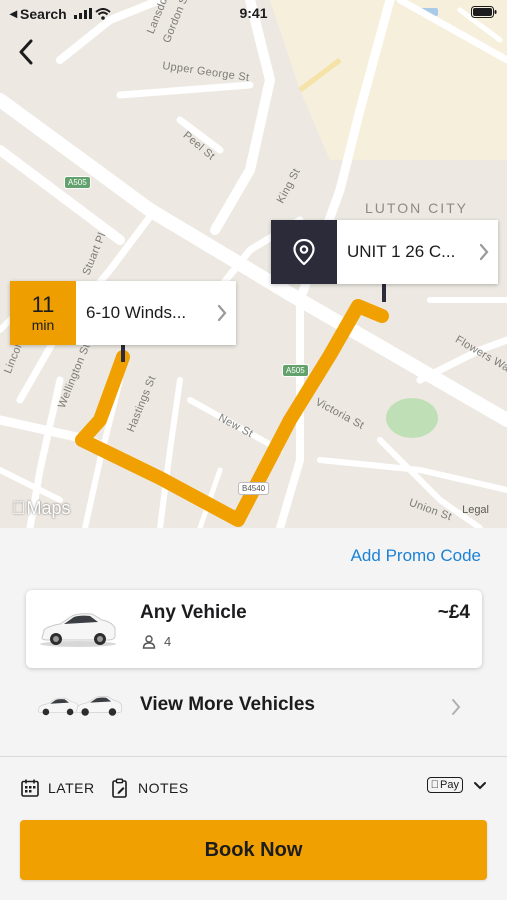  I want to click on location-pin, so click(304, 252).